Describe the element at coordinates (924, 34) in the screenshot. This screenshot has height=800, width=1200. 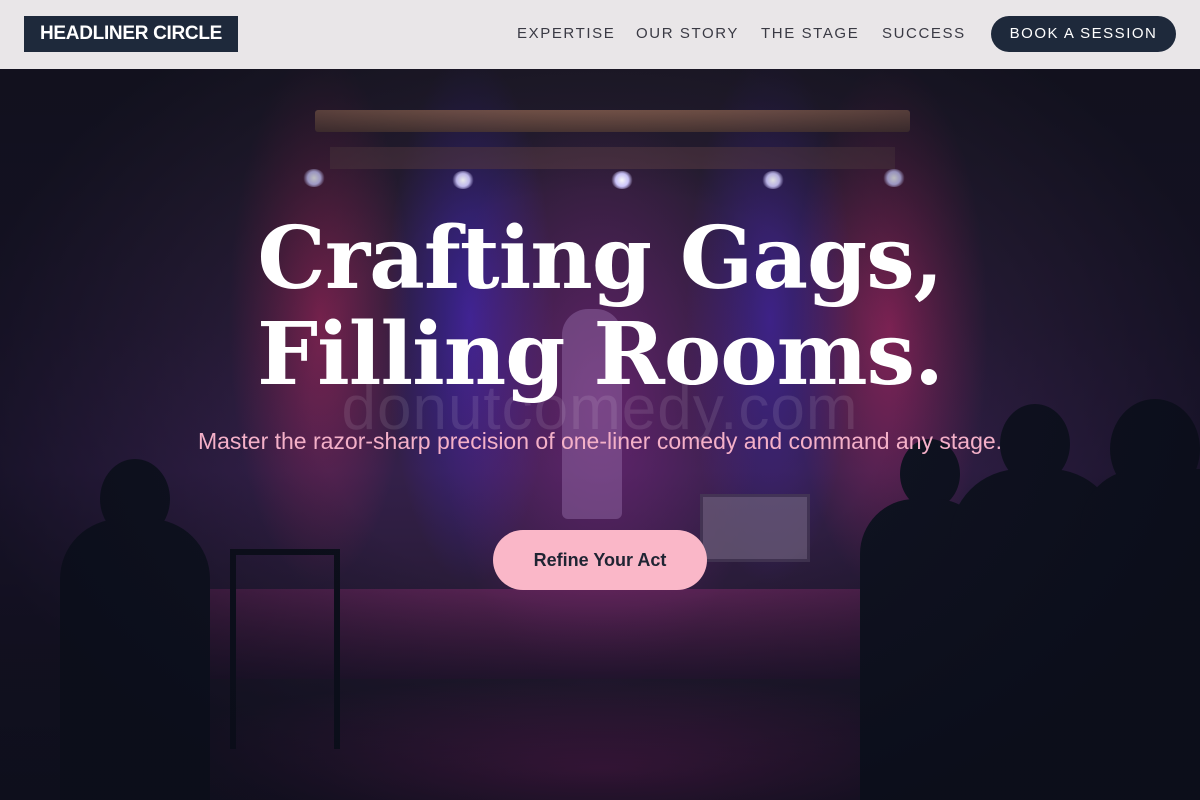
I see `nav-link-success: SUCCESS` at that location.